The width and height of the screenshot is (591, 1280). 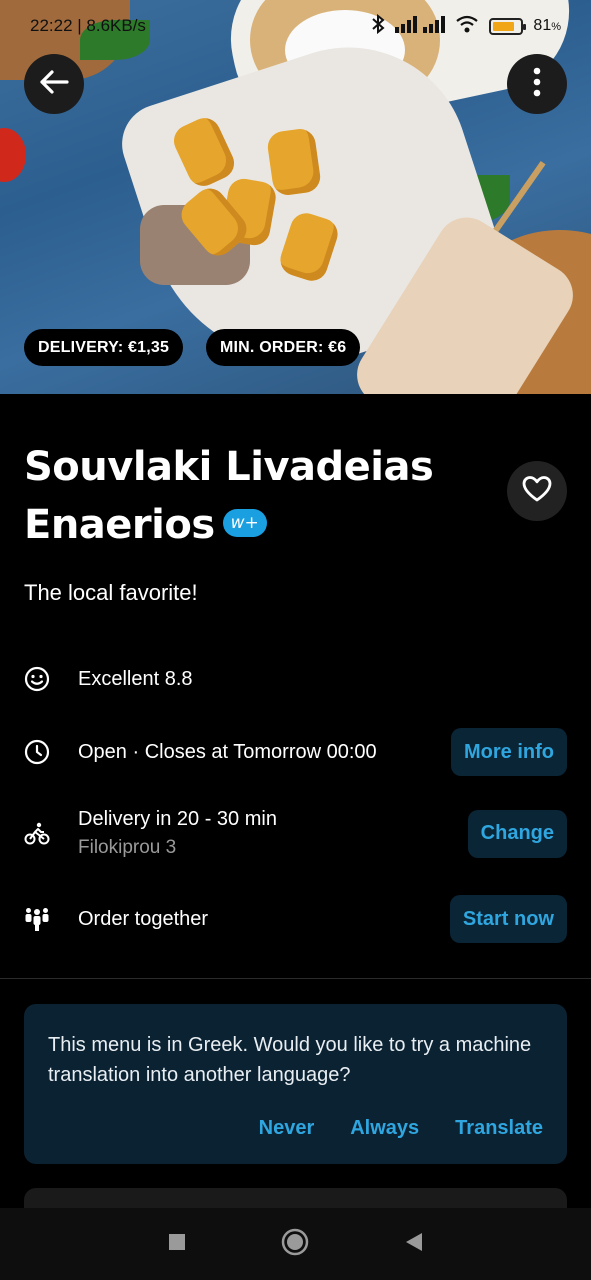 I want to click on smiley-icon, so click(x=37, y=679).